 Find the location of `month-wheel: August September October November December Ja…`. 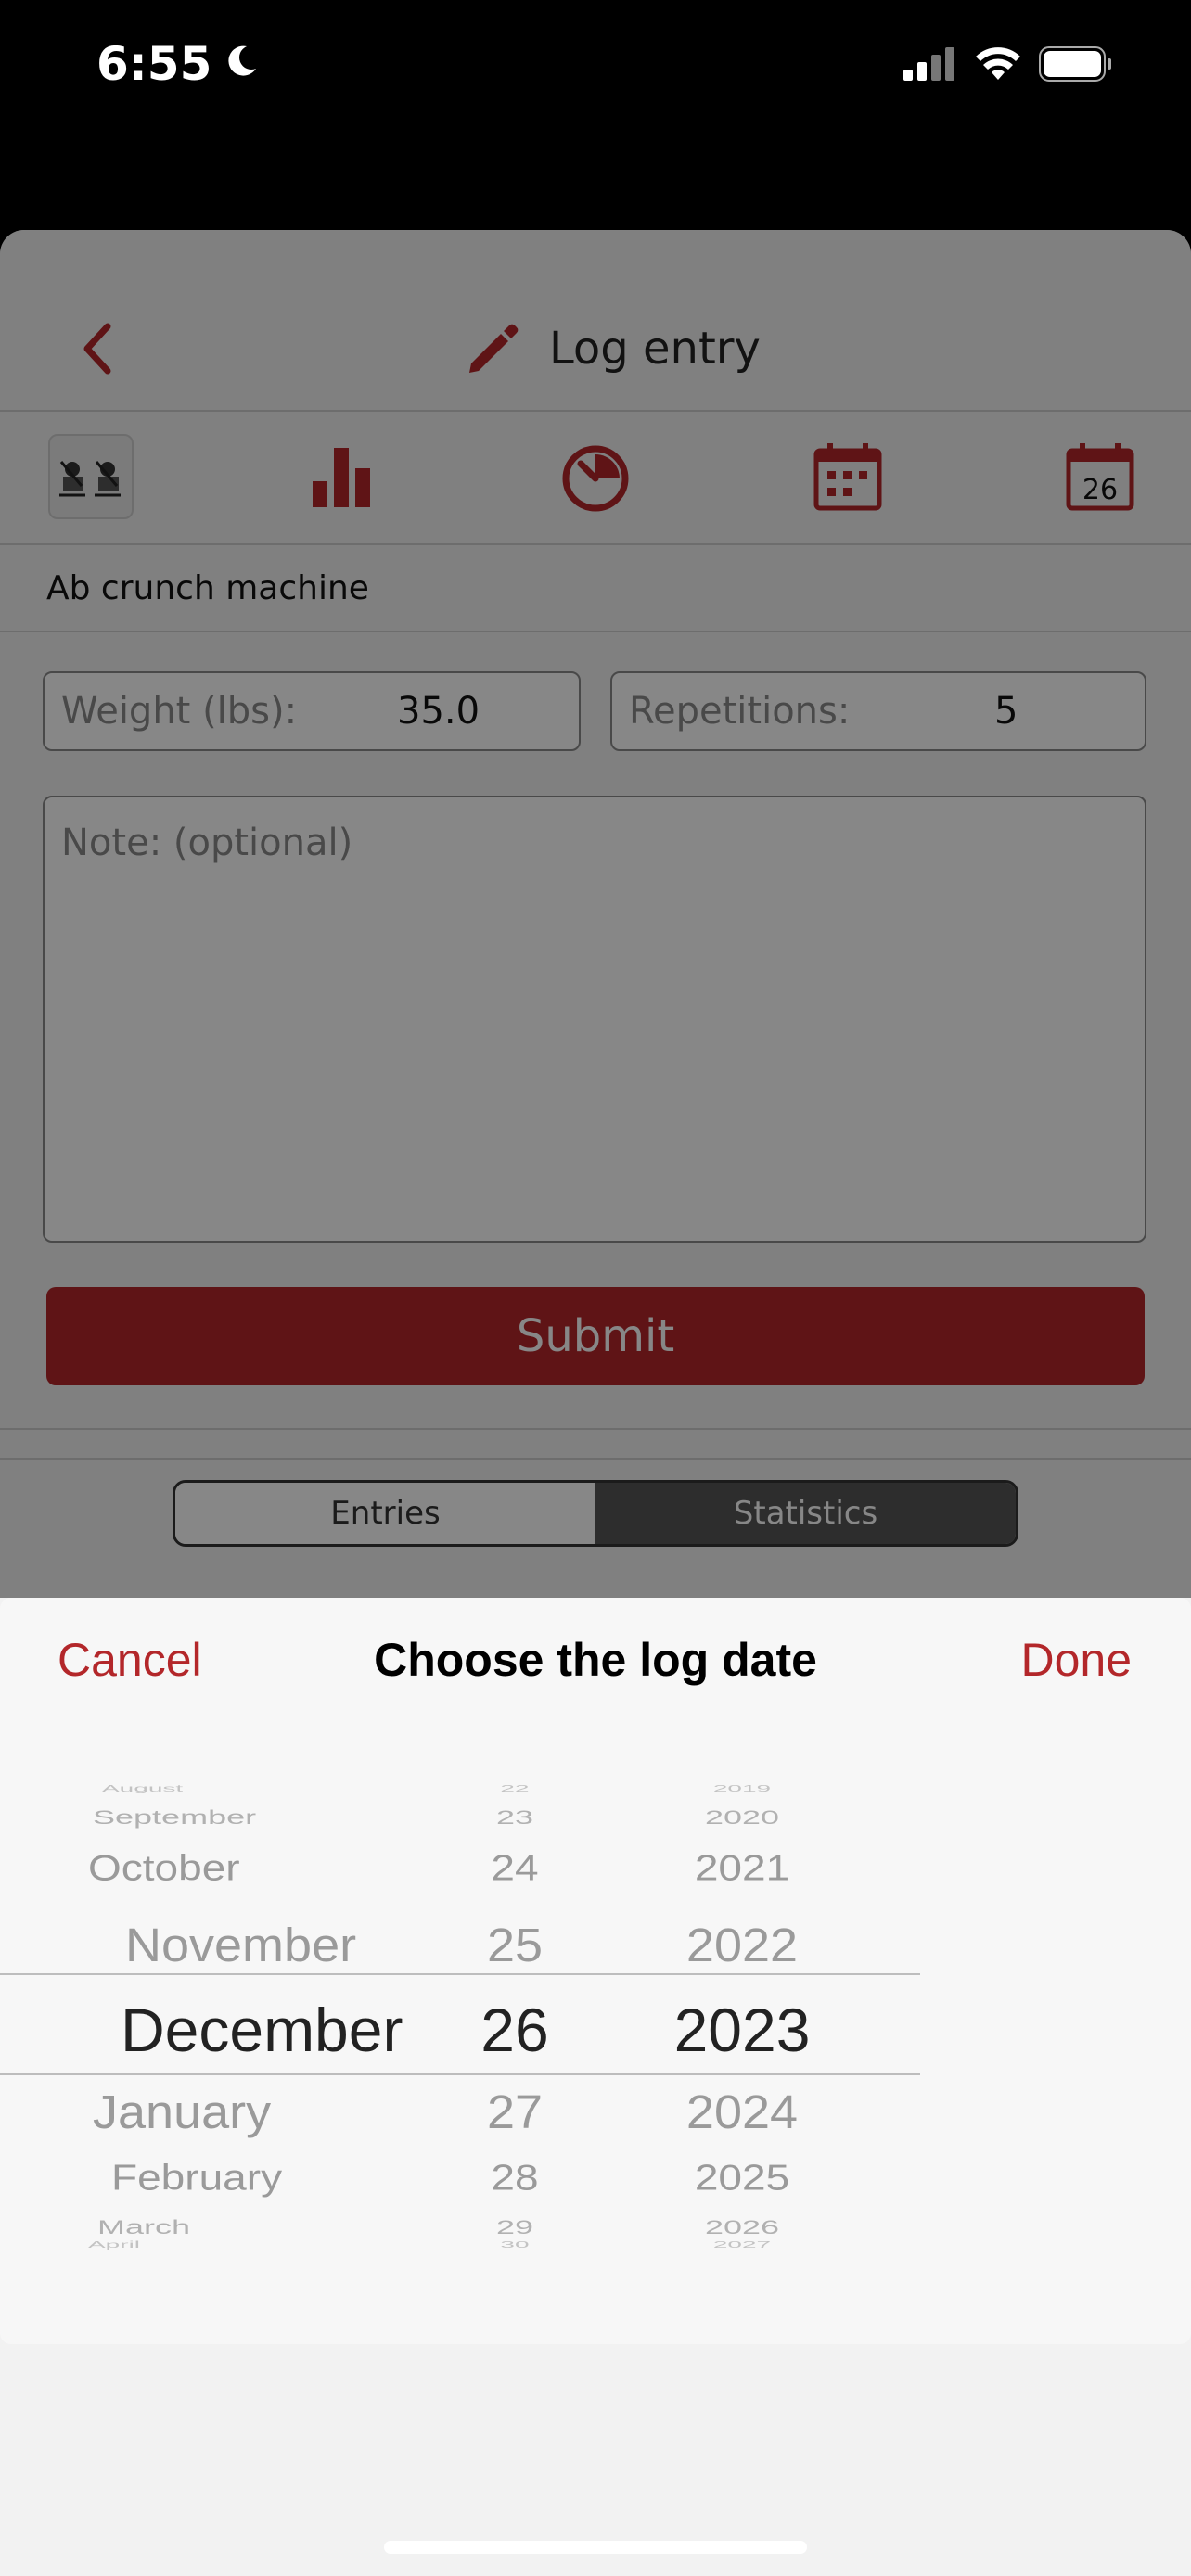

month-wheel: August September October November December Ja… is located at coordinates (232, 2024).